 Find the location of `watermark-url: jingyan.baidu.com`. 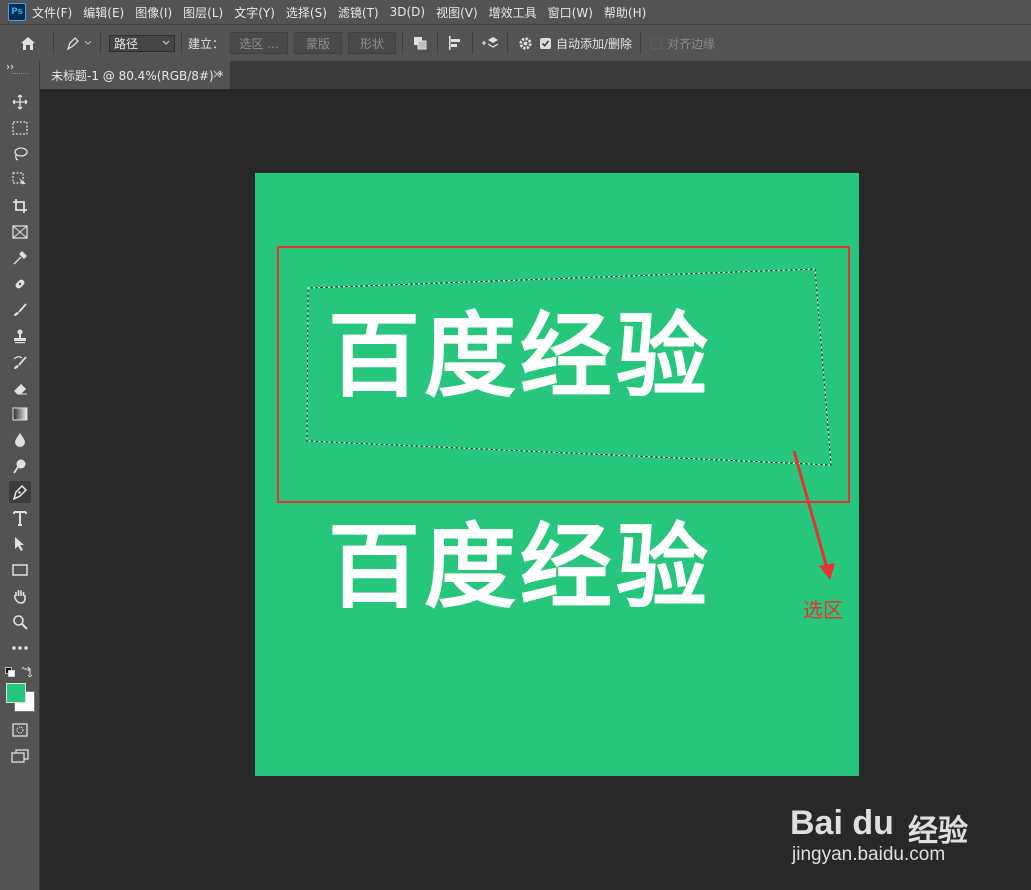

watermark-url: jingyan.baidu.com is located at coordinates (869, 854).